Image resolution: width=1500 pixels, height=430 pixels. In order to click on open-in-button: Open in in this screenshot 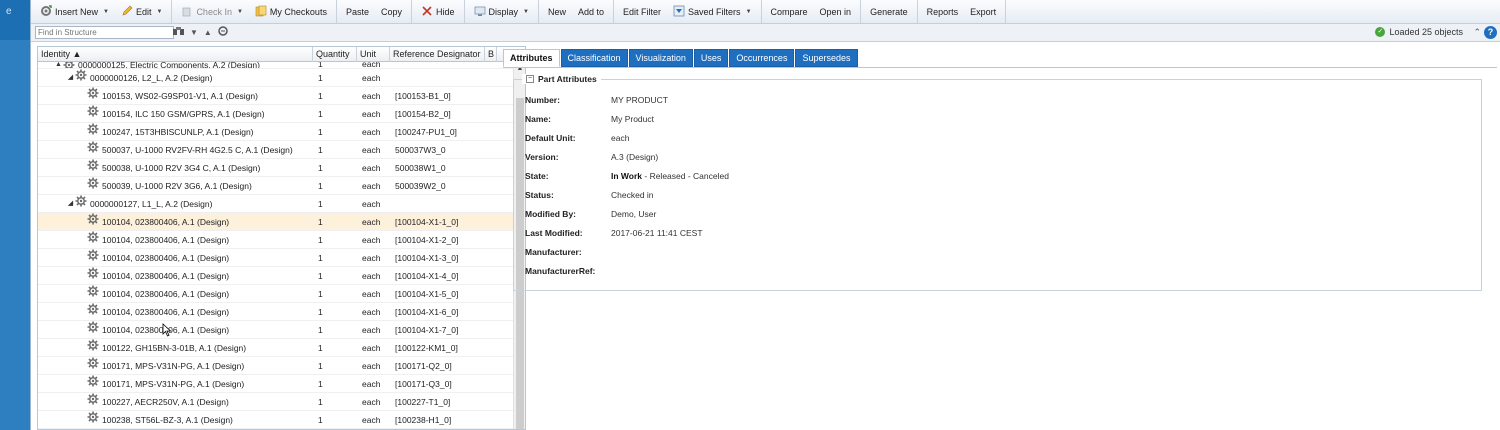, I will do `click(836, 12)`.